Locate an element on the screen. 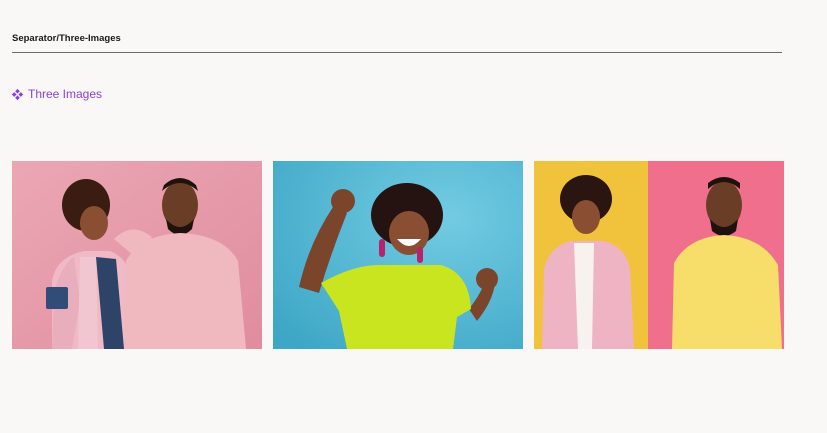  photo-couple-pink is located at coordinates (137, 255).